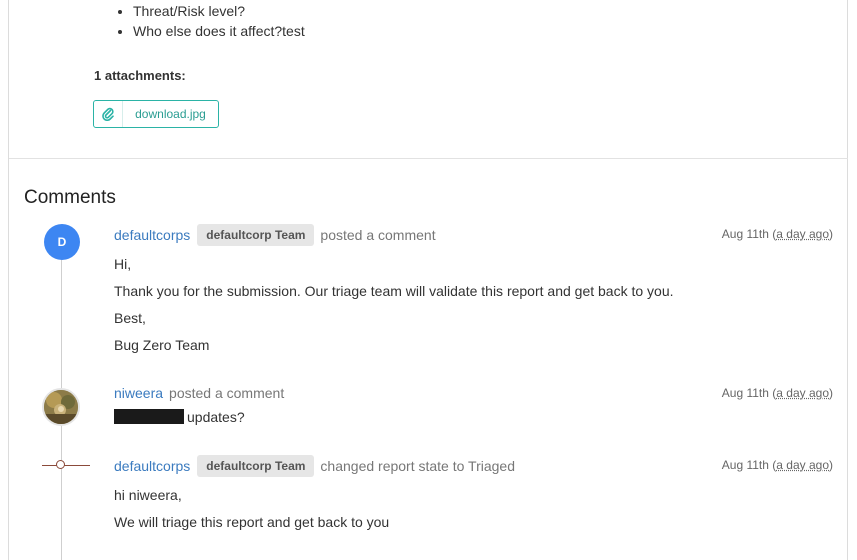  Describe the element at coordinates (219, 11) in the screenshot. I see `list-item: Threat/Risk level?` at that location.